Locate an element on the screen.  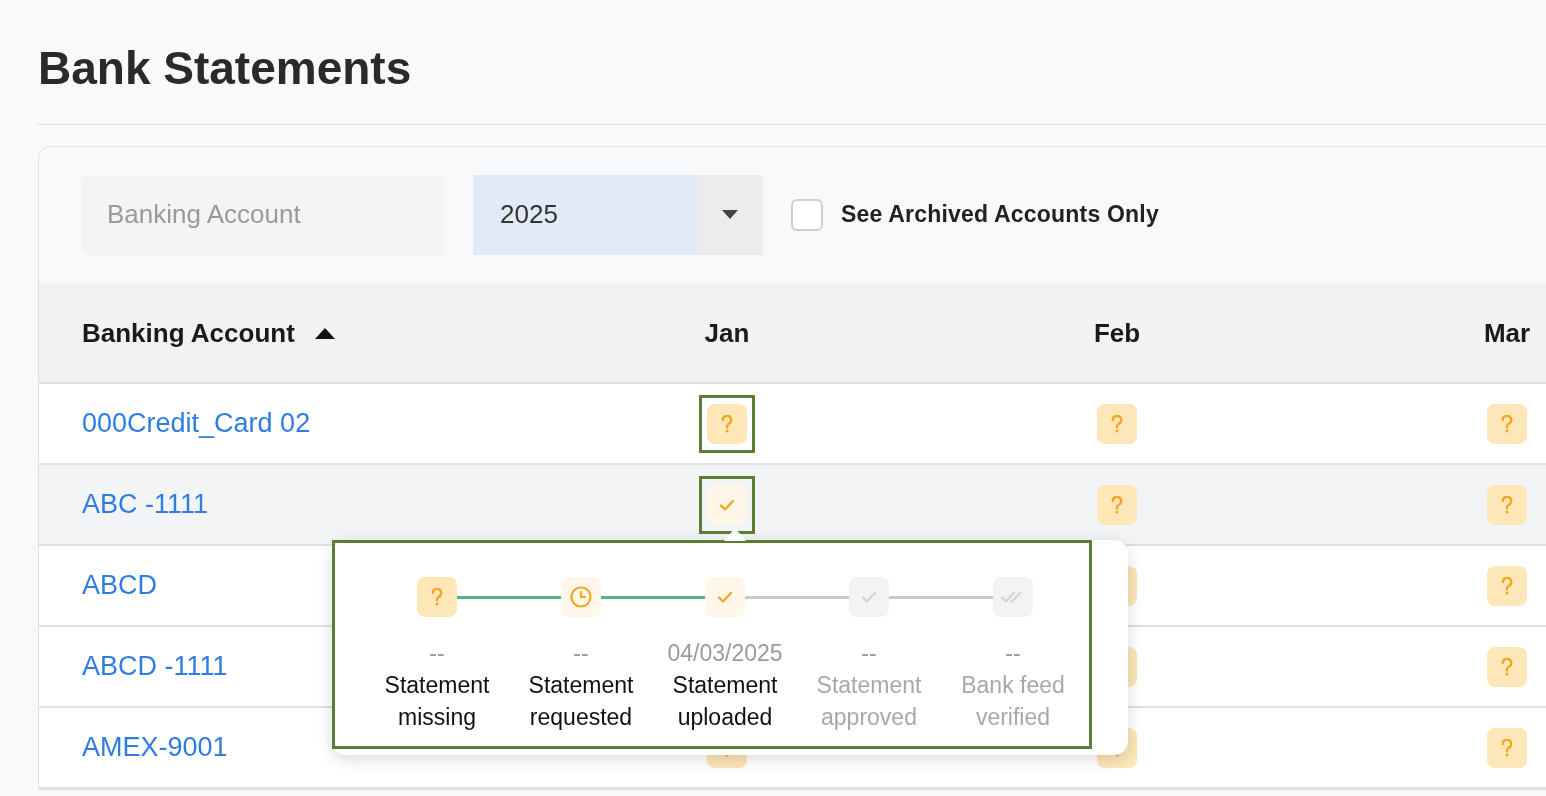
step-date: 04/03/2025 is located at coordinates (725, 653).